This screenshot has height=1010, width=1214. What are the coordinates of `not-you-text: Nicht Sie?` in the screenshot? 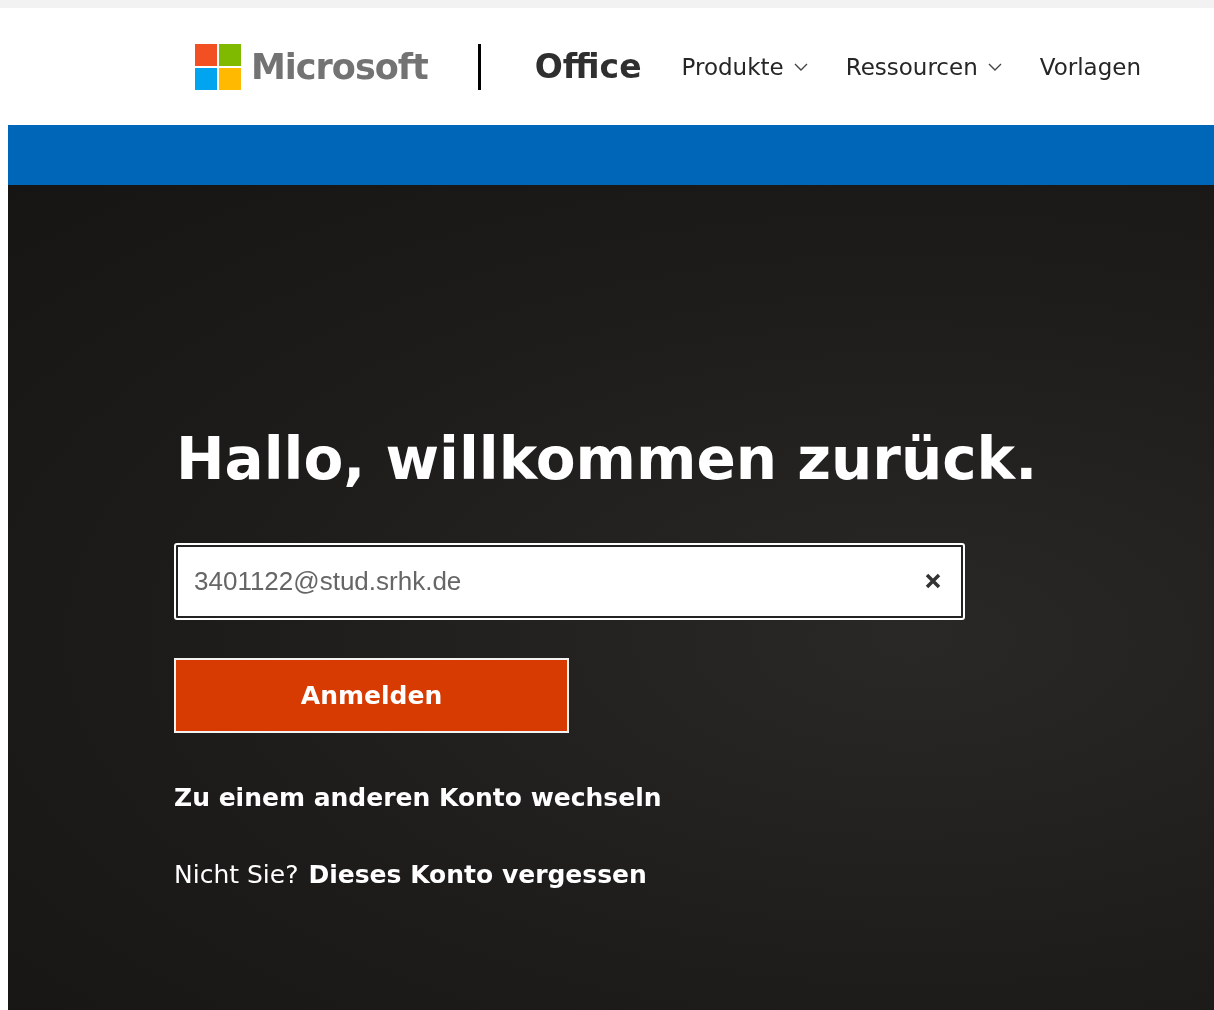 It's located at (236, 874).